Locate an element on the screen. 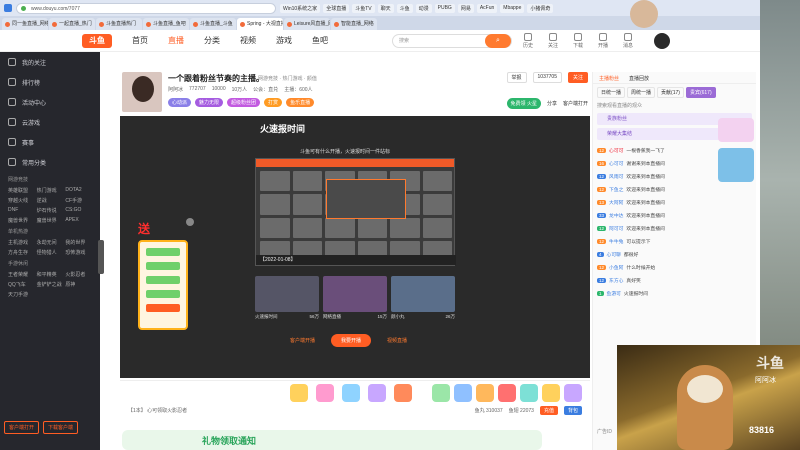 The height and width of the screenshot is (450, 800). sidebar-link: 热门游戏 is located at coordinates (50, 190).